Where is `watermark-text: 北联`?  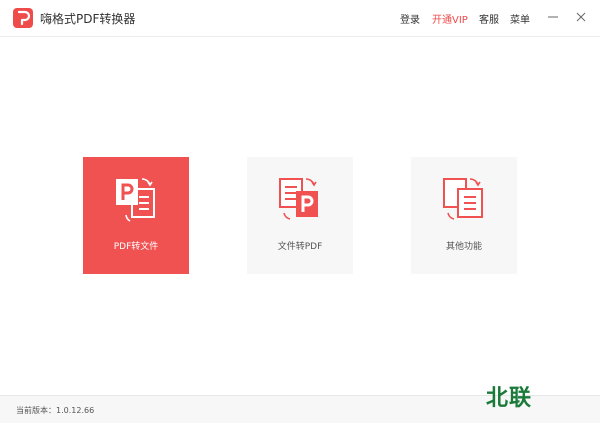
watermark-text: 北联 is located at coordinates (509, 398).